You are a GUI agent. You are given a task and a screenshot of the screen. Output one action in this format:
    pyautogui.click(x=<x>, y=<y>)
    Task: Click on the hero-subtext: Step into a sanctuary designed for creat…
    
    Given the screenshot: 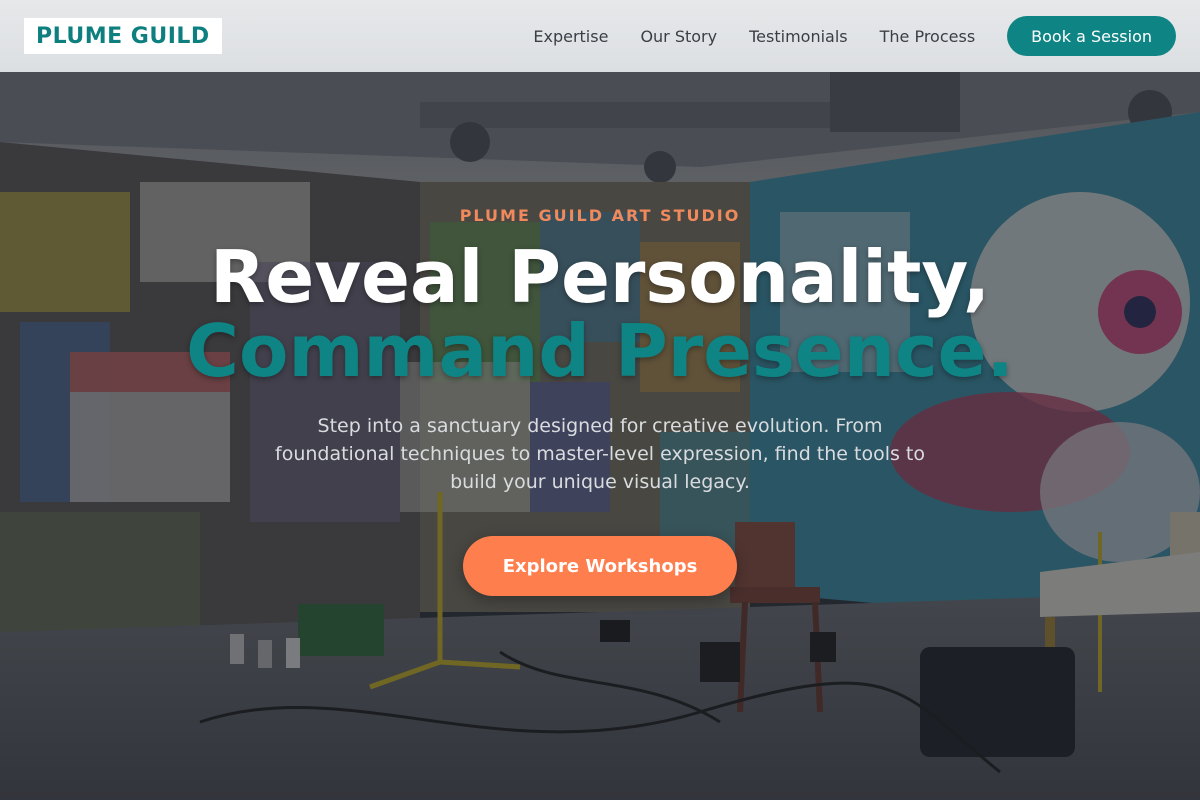 What is the action you would take?
    pyautogui.click(x=600, y=454)
    